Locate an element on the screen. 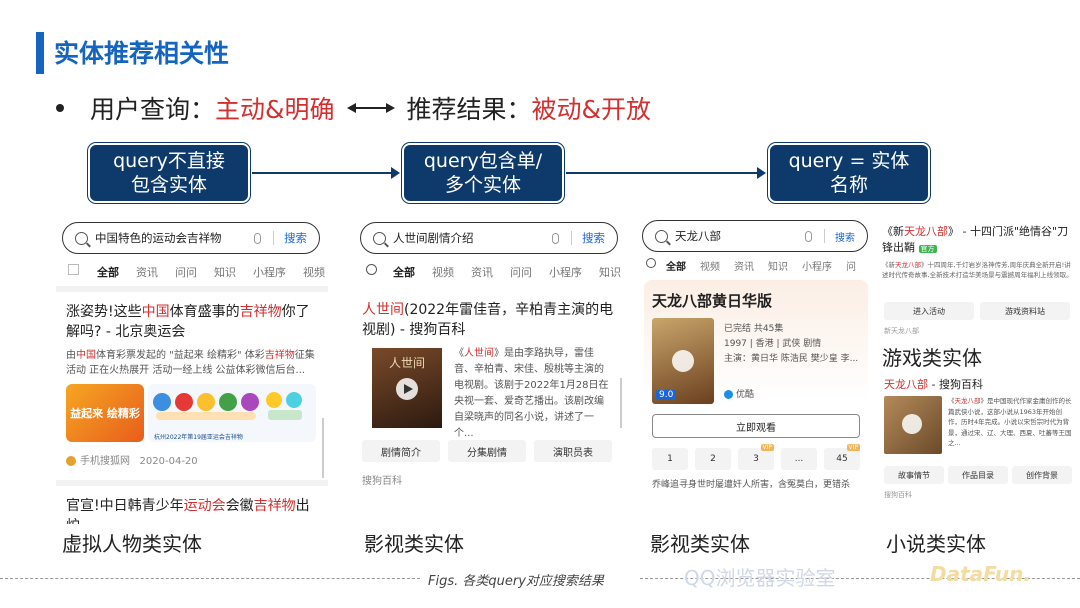 Image resolution: width=1080 pixels, height=608 pixels. plot-summary-button: 剧情简介 is located at coordinates (401, 451).